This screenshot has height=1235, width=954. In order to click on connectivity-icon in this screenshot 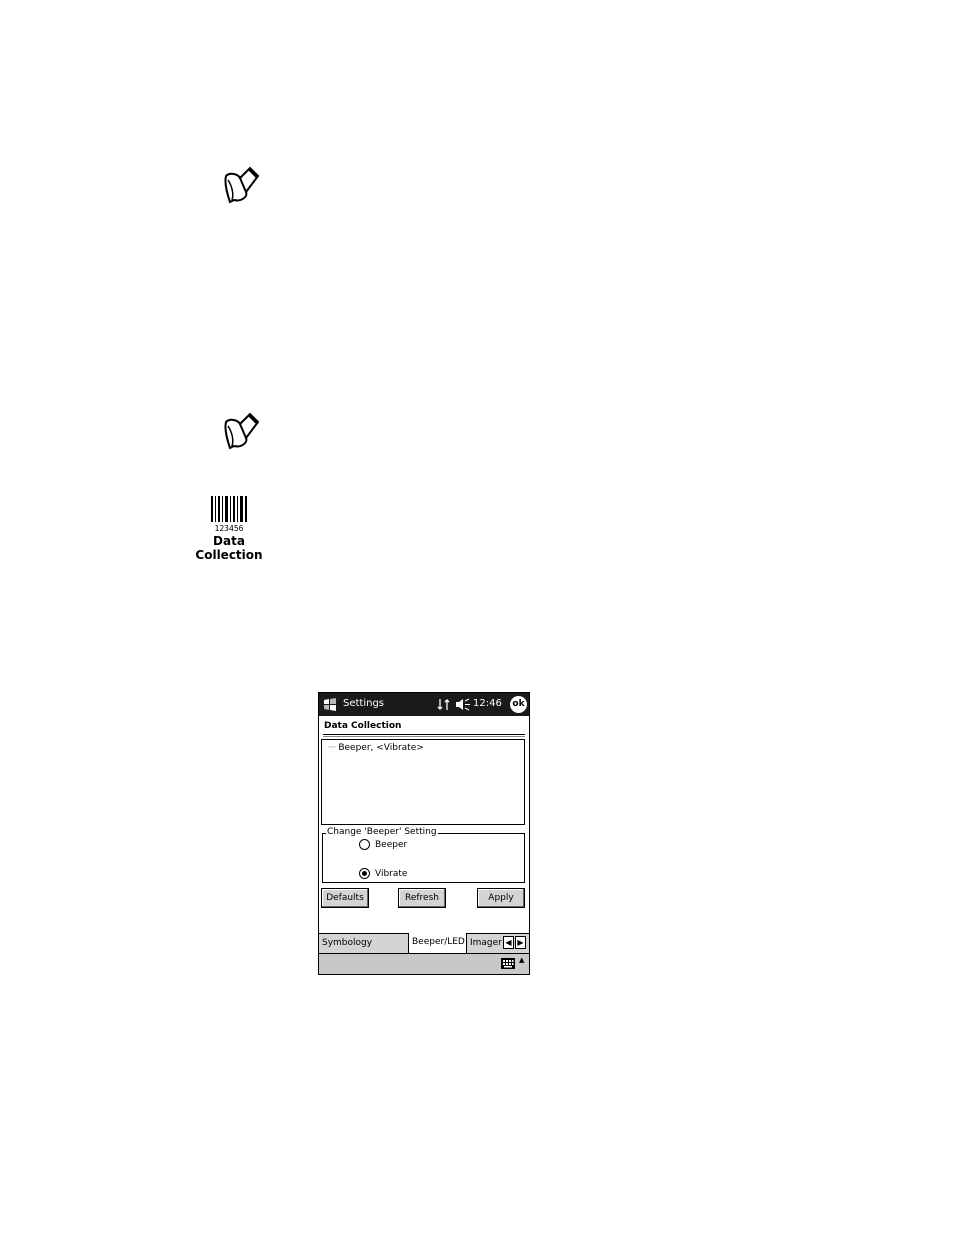, I will do `click(444, 704)`.